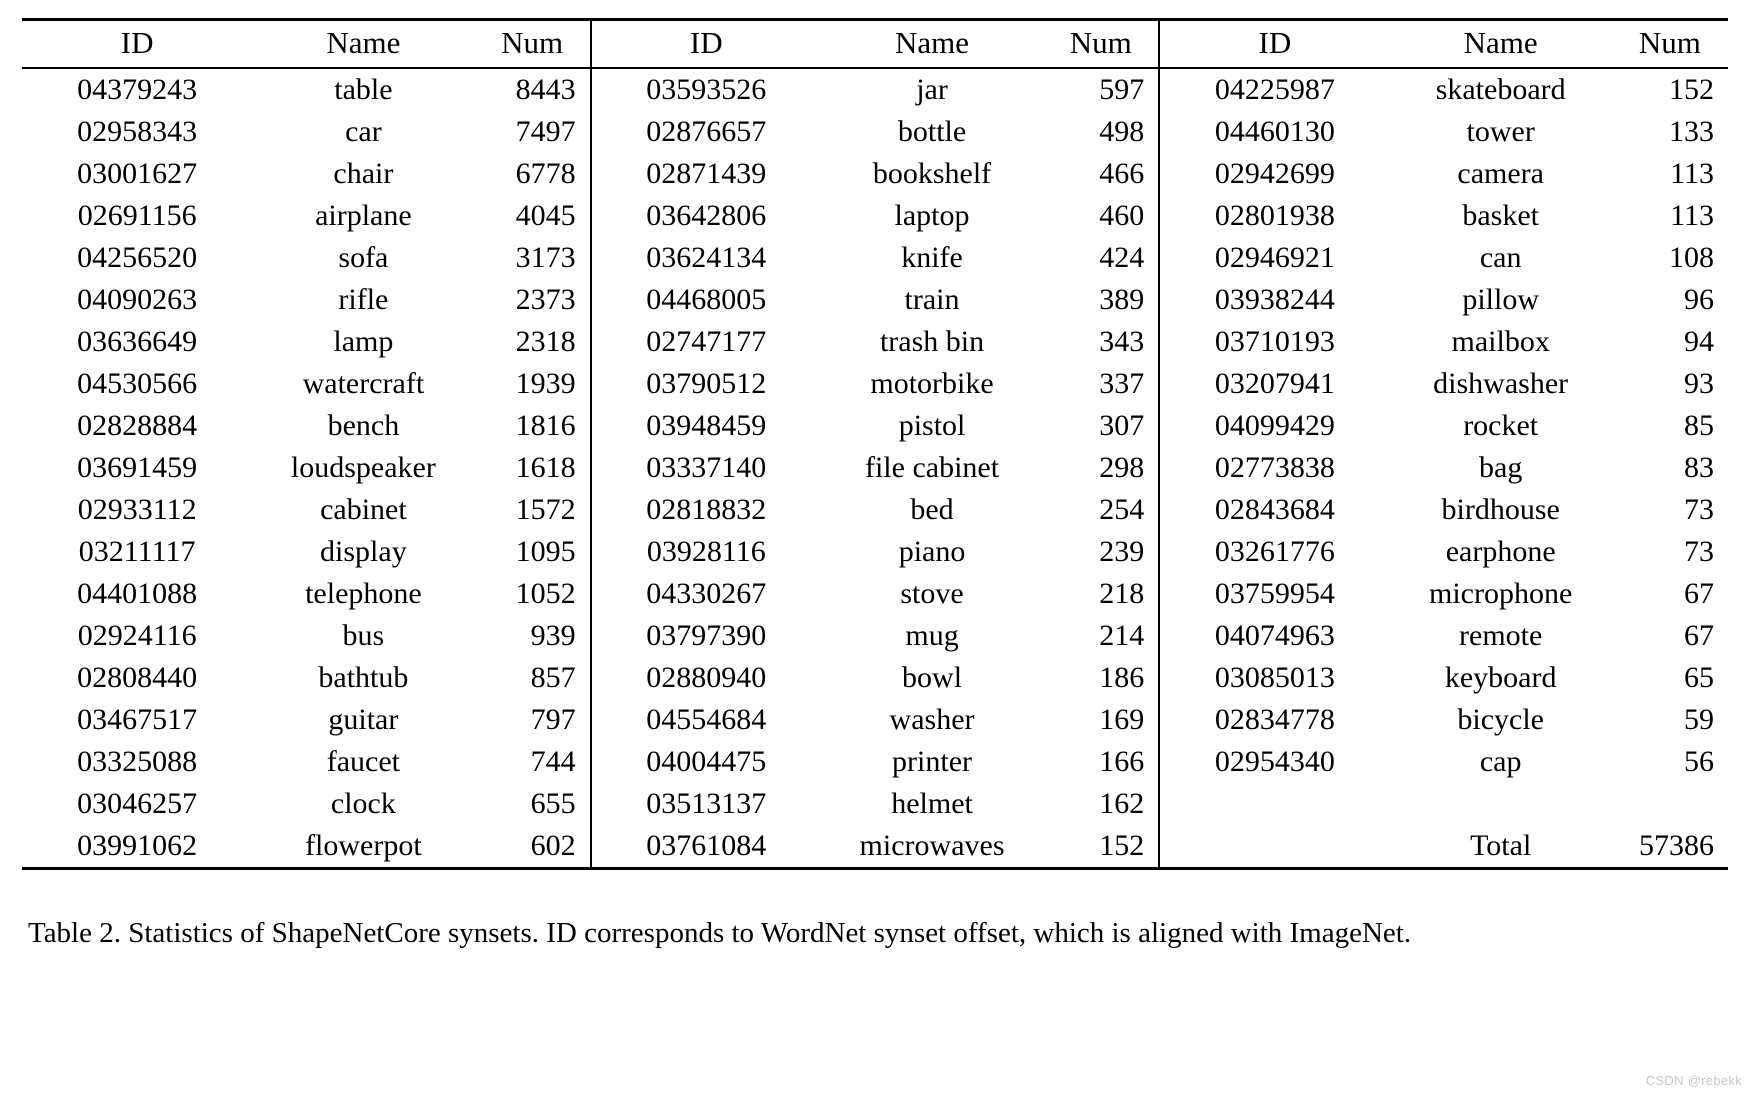 The height and width of the screenshot is (1094, 1750). What do you see at coordinates (1122, 299) in the screenshot?
I see `cell-num: 389` at bounding box center [1122, 299].